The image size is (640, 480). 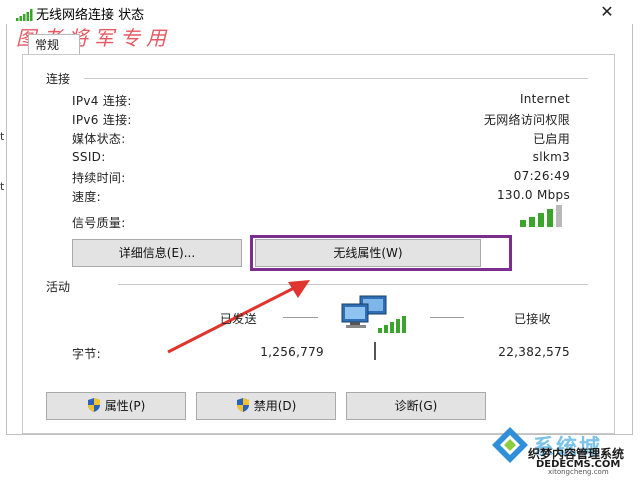 What do you see at coordinates (90, 15) in the screenshot?
I see `window-title: 无线网络连接 状态` at bounding box center [90, 15].